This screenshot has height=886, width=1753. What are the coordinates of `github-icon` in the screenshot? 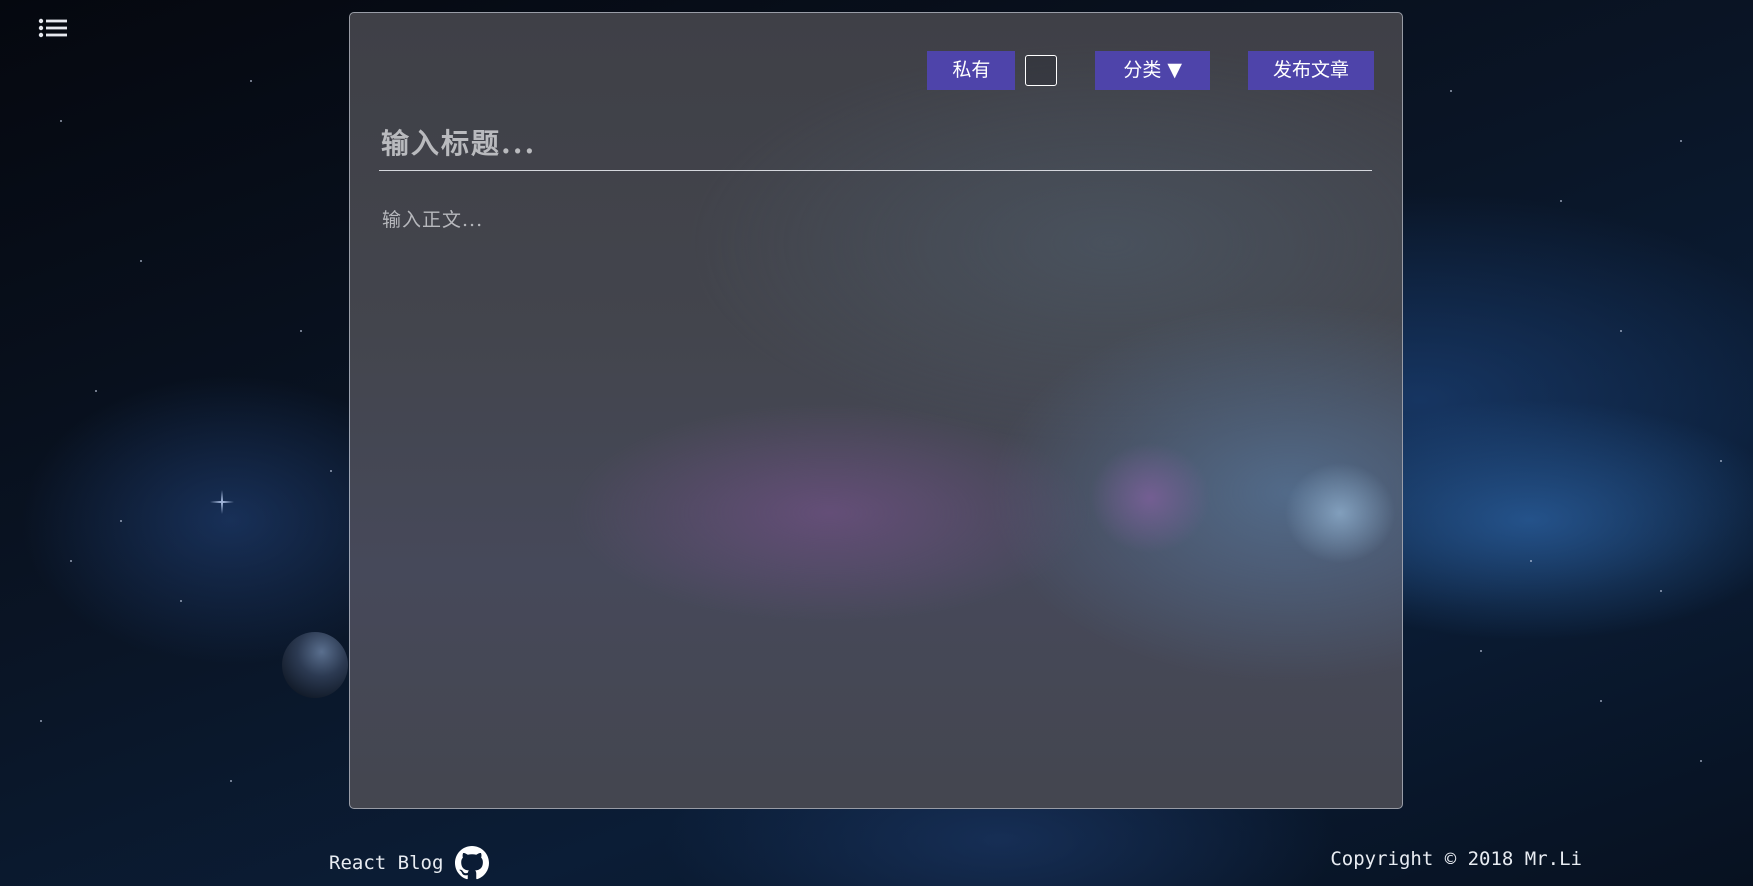 It's located at (472, 863).